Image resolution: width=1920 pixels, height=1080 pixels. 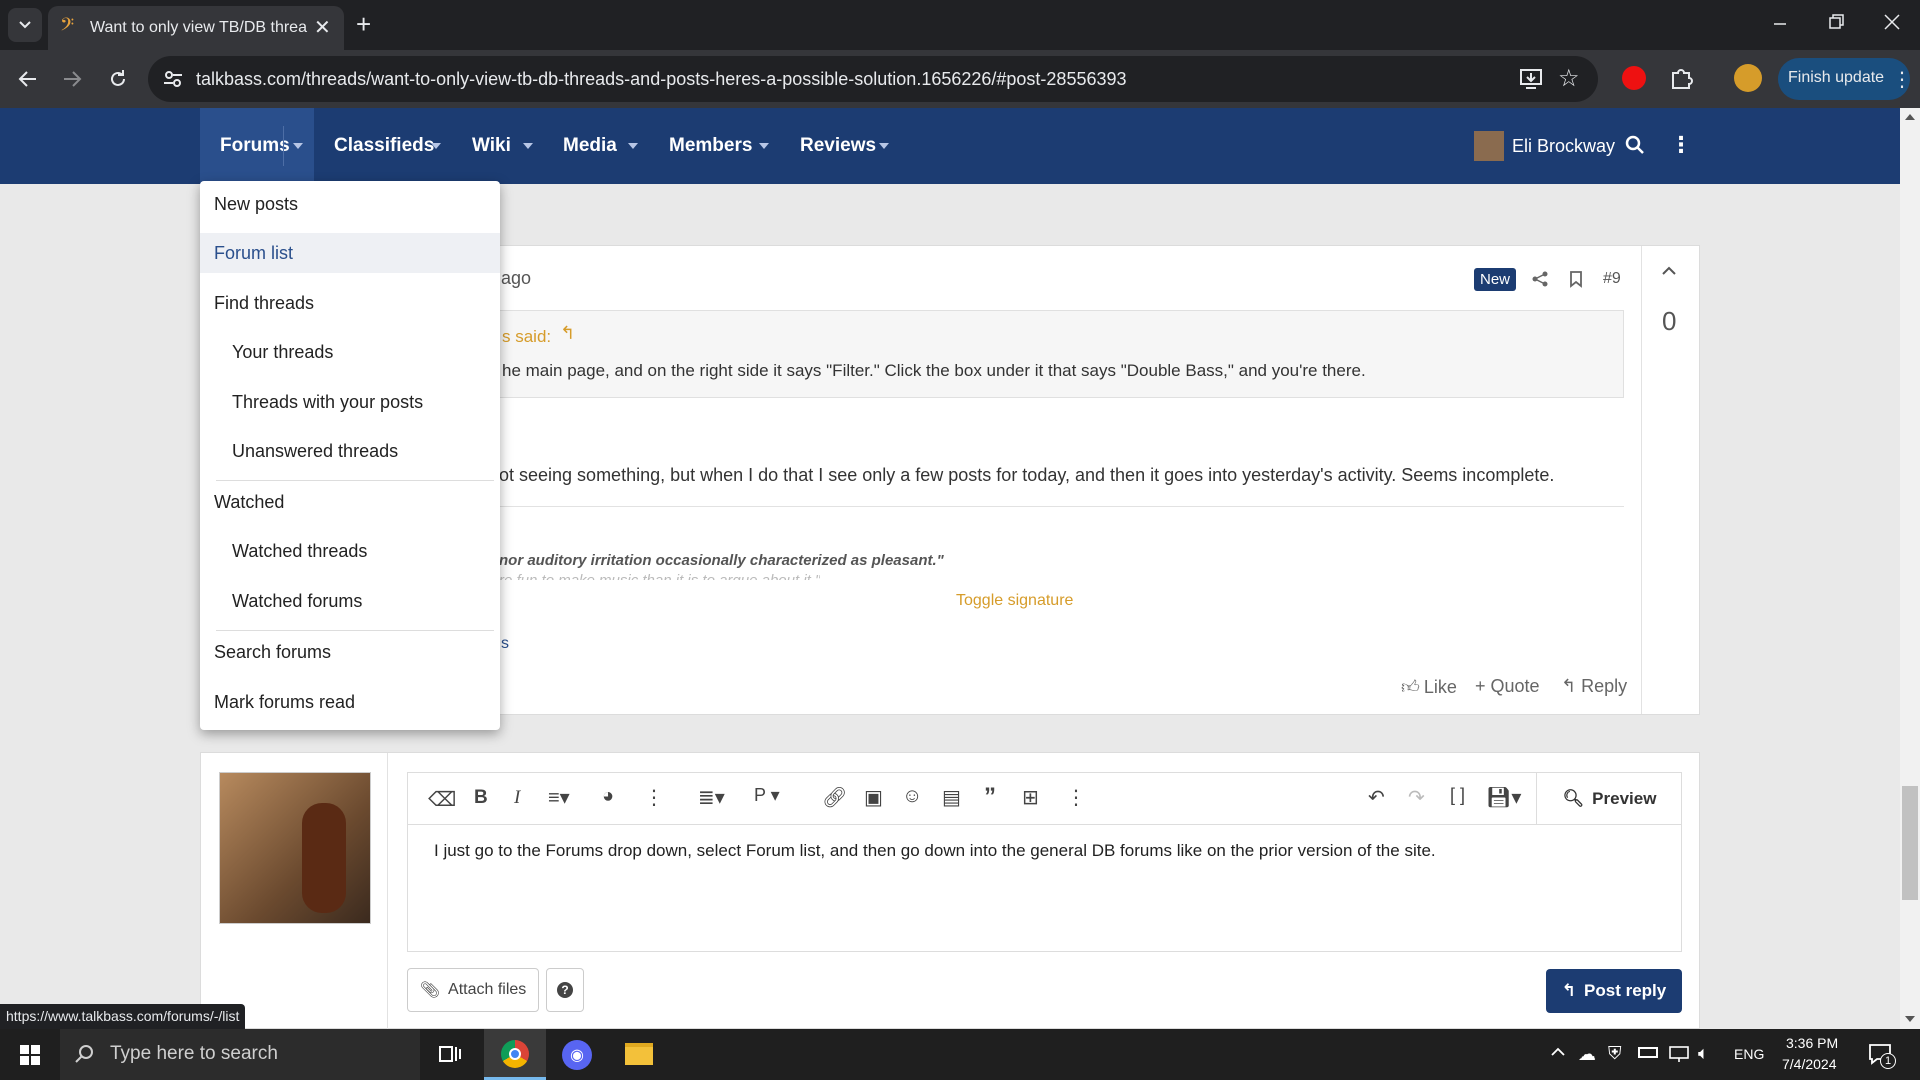 I want to click on file-explorer-taskbar-button, so click(x=639, y=1054).